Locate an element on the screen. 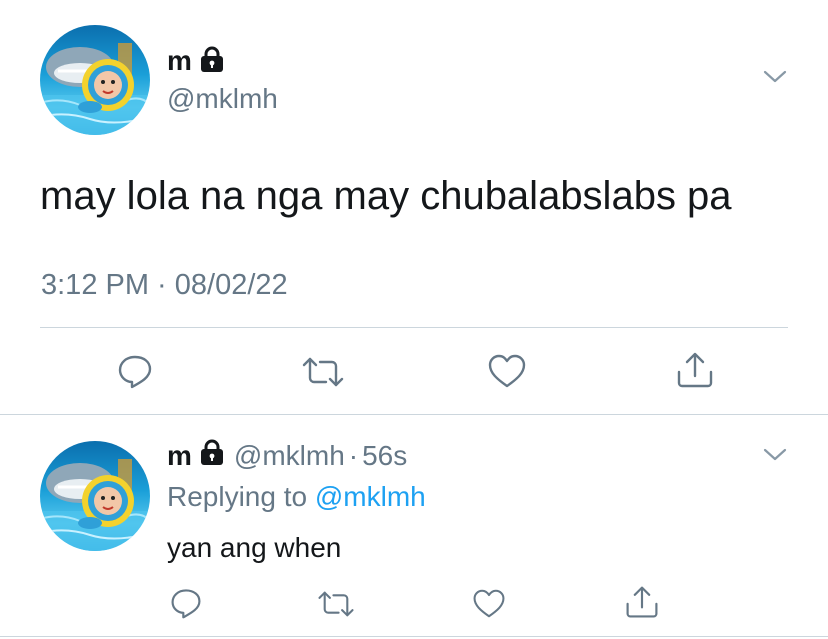 The width and height of the screenshot is (828, 639). handle: @mklmh is located at coordinates (222, 99).